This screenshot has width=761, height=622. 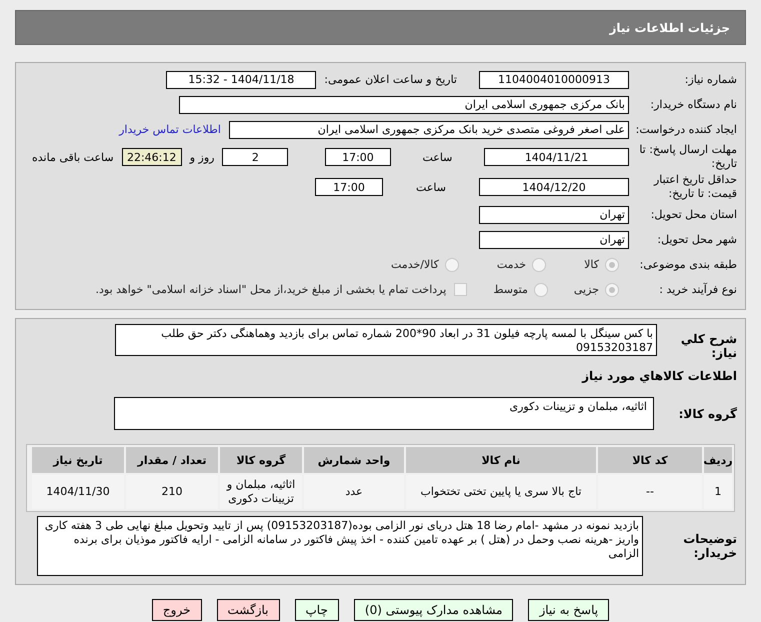 I want to click on field-label: گروه کالا:, so click(x=707, y=413).